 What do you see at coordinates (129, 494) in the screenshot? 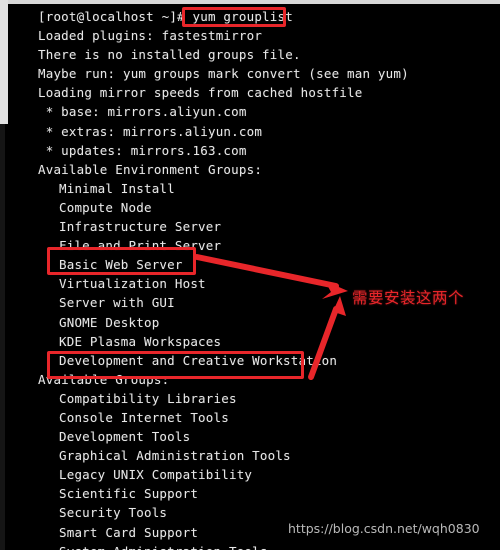
I see `terminal-line: Scientific Support` at bounding box center [129, 494].